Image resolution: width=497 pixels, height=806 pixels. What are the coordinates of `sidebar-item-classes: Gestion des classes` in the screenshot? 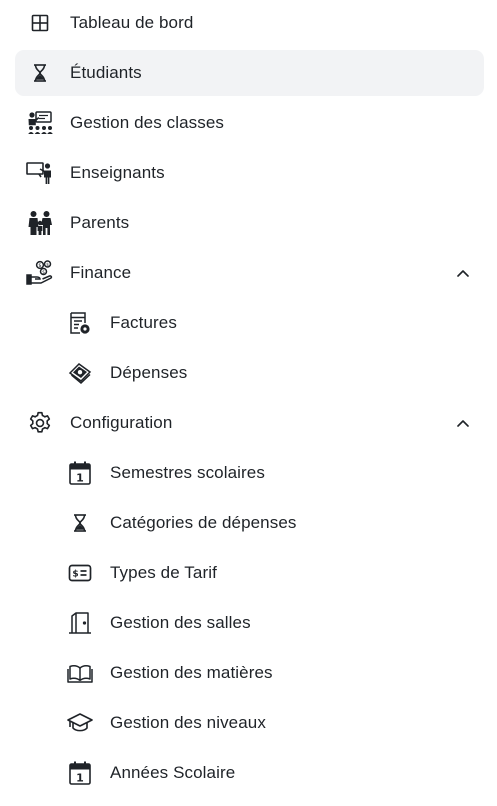 It's located at (248, 123).